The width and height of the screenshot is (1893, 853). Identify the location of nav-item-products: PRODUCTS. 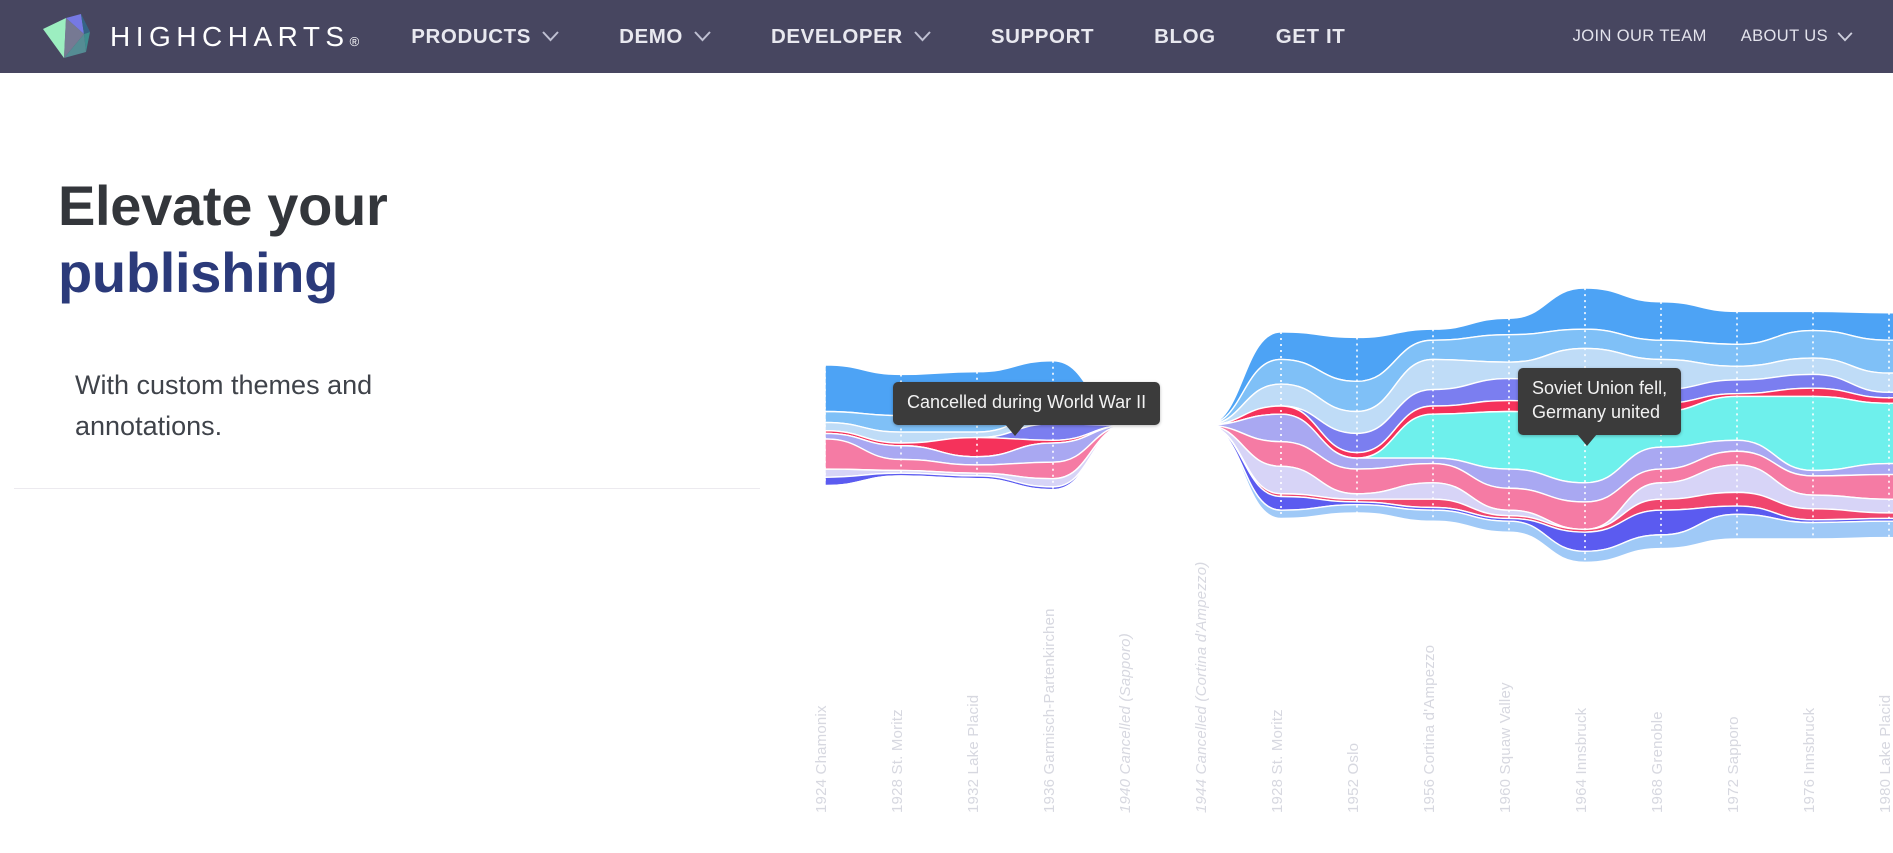
(485, 37).